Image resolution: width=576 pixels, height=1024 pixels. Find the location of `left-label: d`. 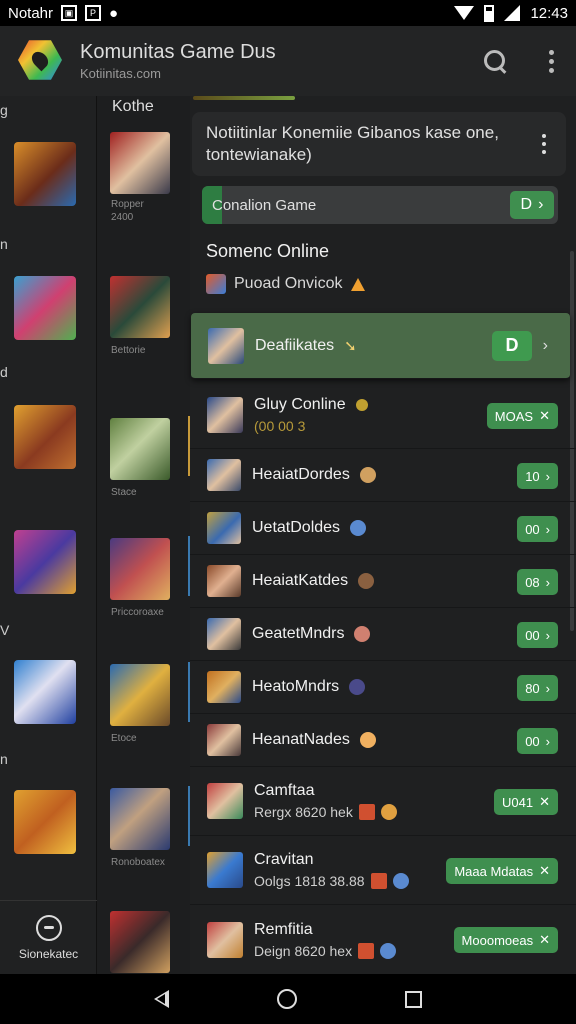

left-label: d is located at coordinates (4, 372).